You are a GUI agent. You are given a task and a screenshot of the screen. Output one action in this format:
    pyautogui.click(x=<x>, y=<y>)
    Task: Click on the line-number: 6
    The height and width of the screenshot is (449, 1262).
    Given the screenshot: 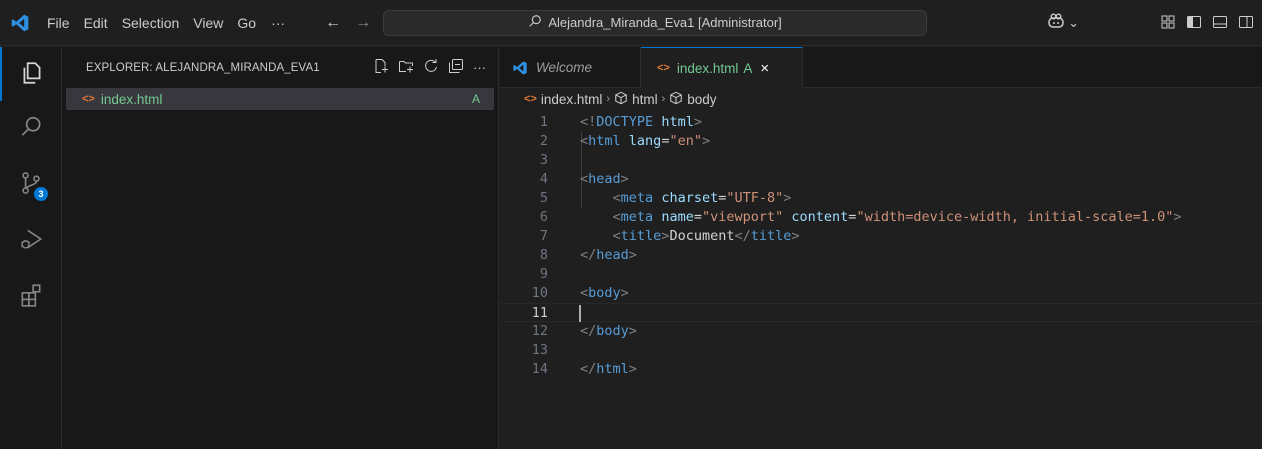 What is the action you would take?
    pyautogui.click(x=543, y=217)
    